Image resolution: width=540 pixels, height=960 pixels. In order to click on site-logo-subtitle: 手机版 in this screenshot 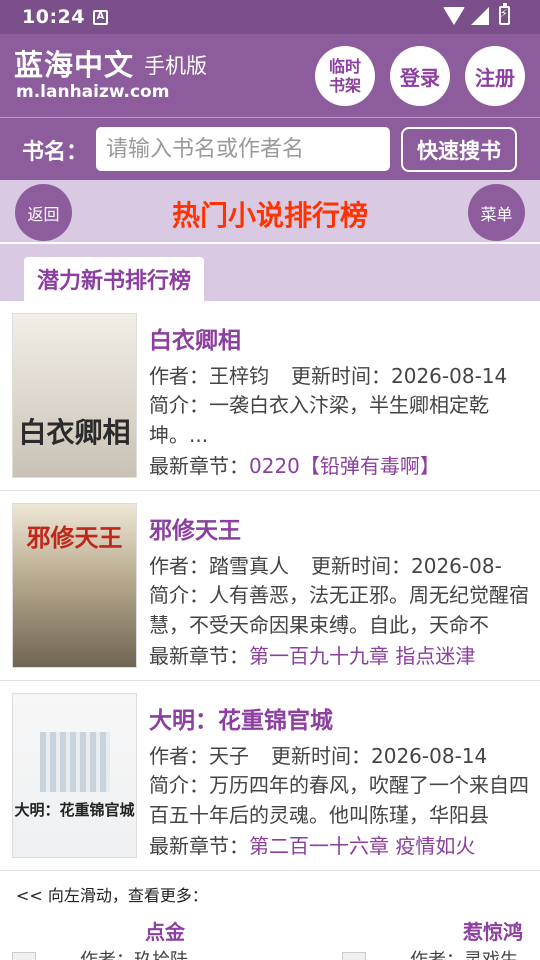, I will do `click(175, 66)`.